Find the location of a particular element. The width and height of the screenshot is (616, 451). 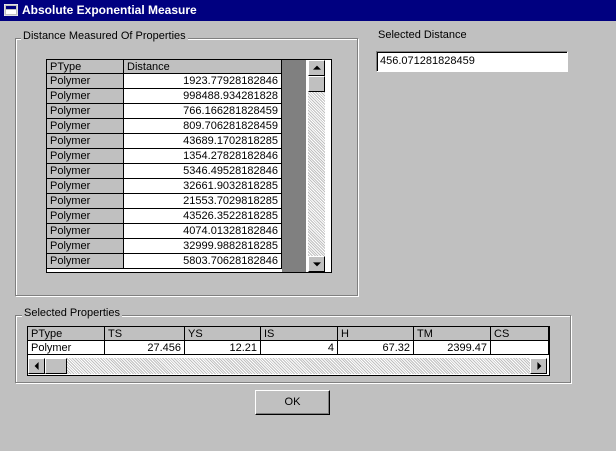

table-row: Polymer 43526.3522818285 is located at coordinates (164, 216).